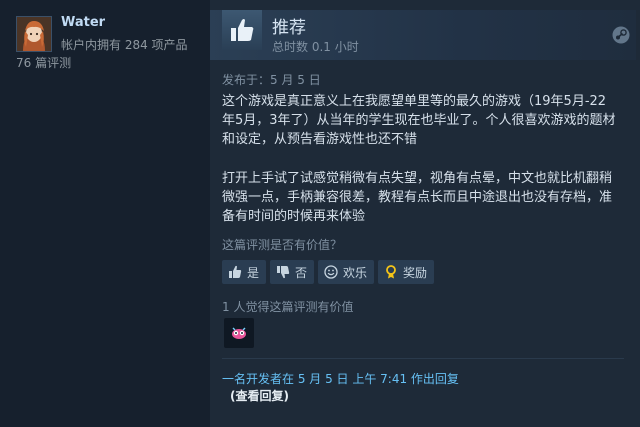 Image resolution: width=640 pixels, height=427 pixels. What do you see at coordinates (271, 80) in the screenshot?
I see `posted-date: 发布于：5 月 5 日` at bounding box center [271, 80].